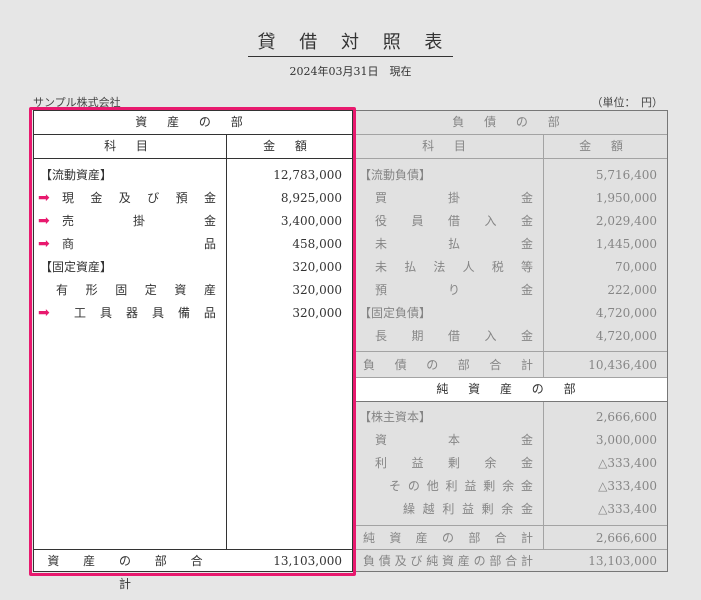 This screenshot has height=600, width=701. What do you see at coordinates (516, 244) in the screenshot?
I see `liabilities-row: 未払金 1,445,000` at bounding box center [516, 244].